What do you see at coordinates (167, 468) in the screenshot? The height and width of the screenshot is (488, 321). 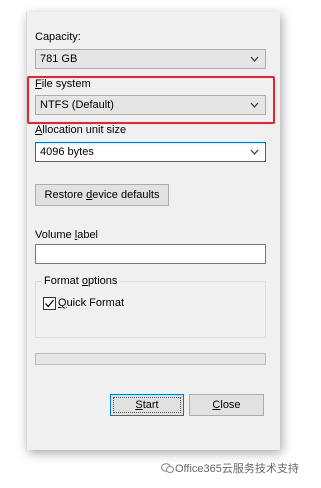 I see `wechat-icon` at bounding box center [167, 468].